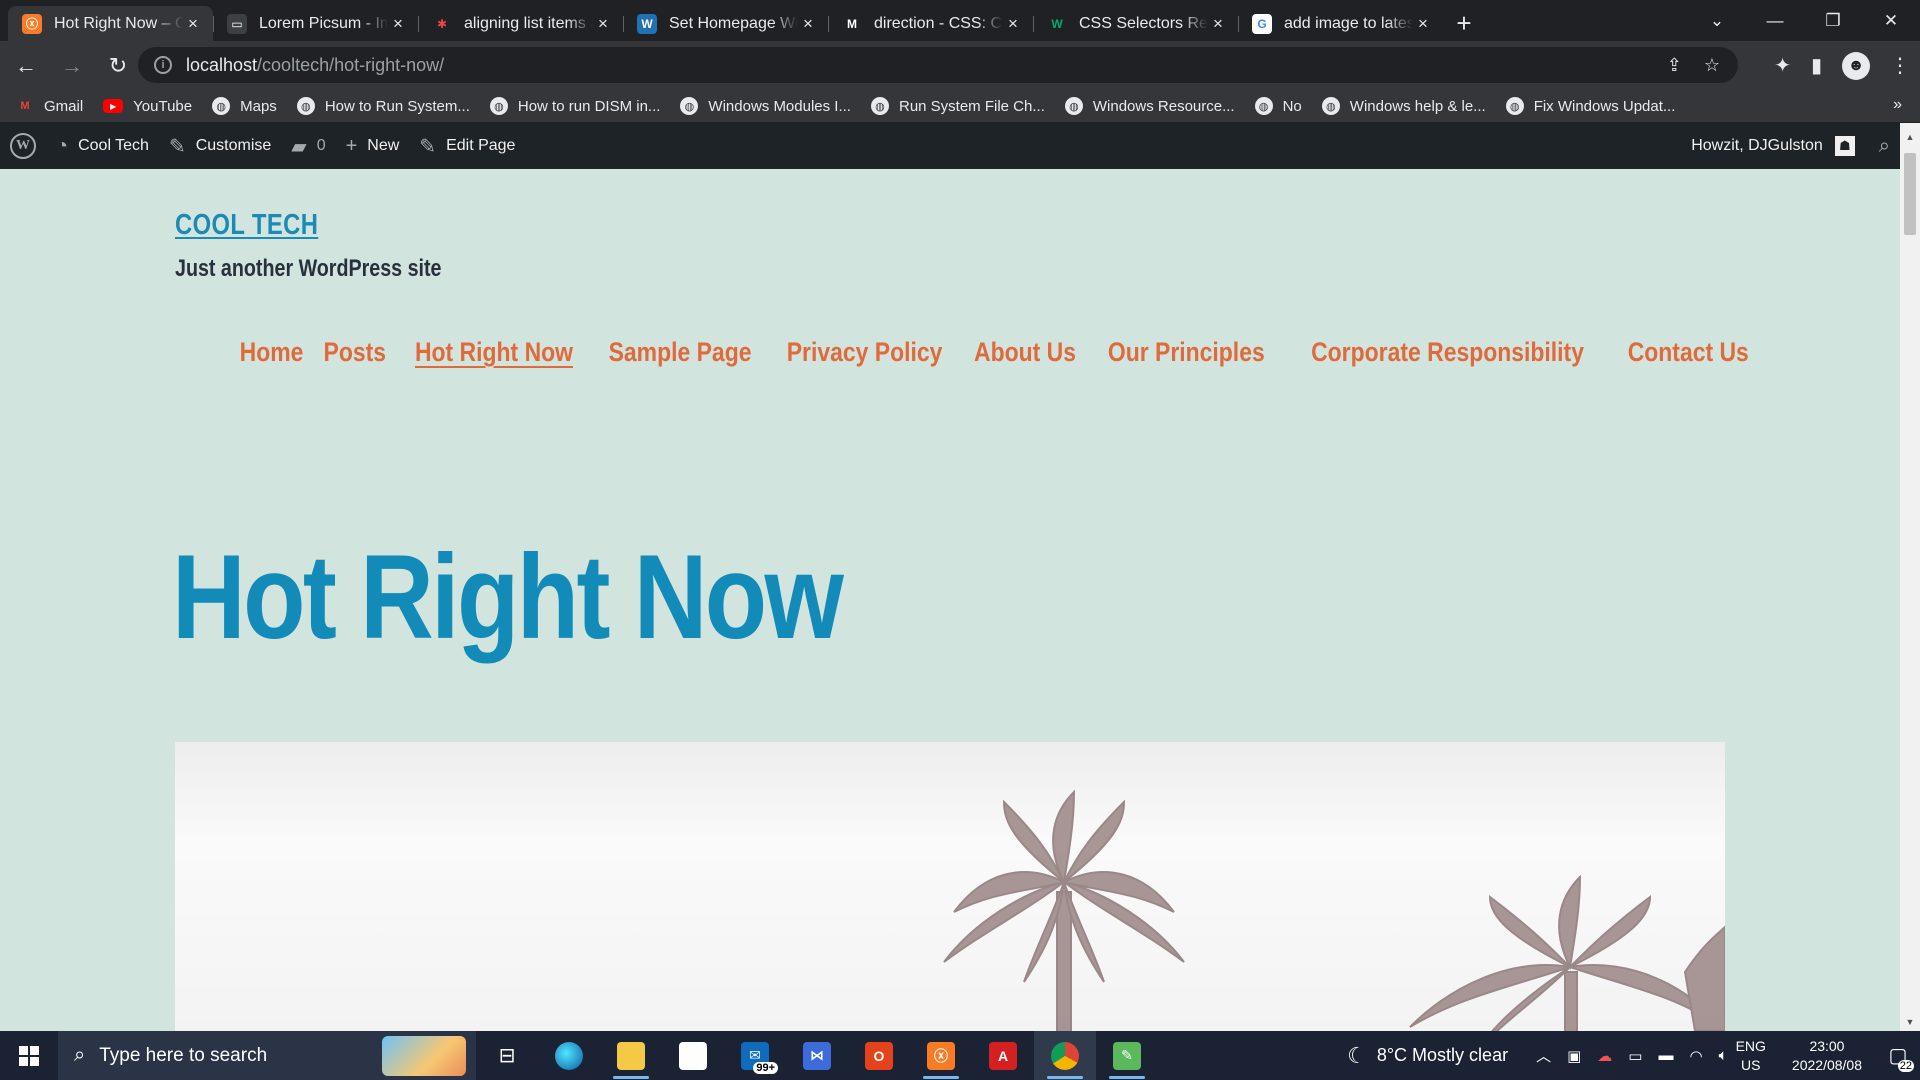 This screenshot has width=1920, height=1080. Describe the element at coordinates (1186, 352) in the screenshot. I see `nav-item-our-principles: Our Principles` at that location.